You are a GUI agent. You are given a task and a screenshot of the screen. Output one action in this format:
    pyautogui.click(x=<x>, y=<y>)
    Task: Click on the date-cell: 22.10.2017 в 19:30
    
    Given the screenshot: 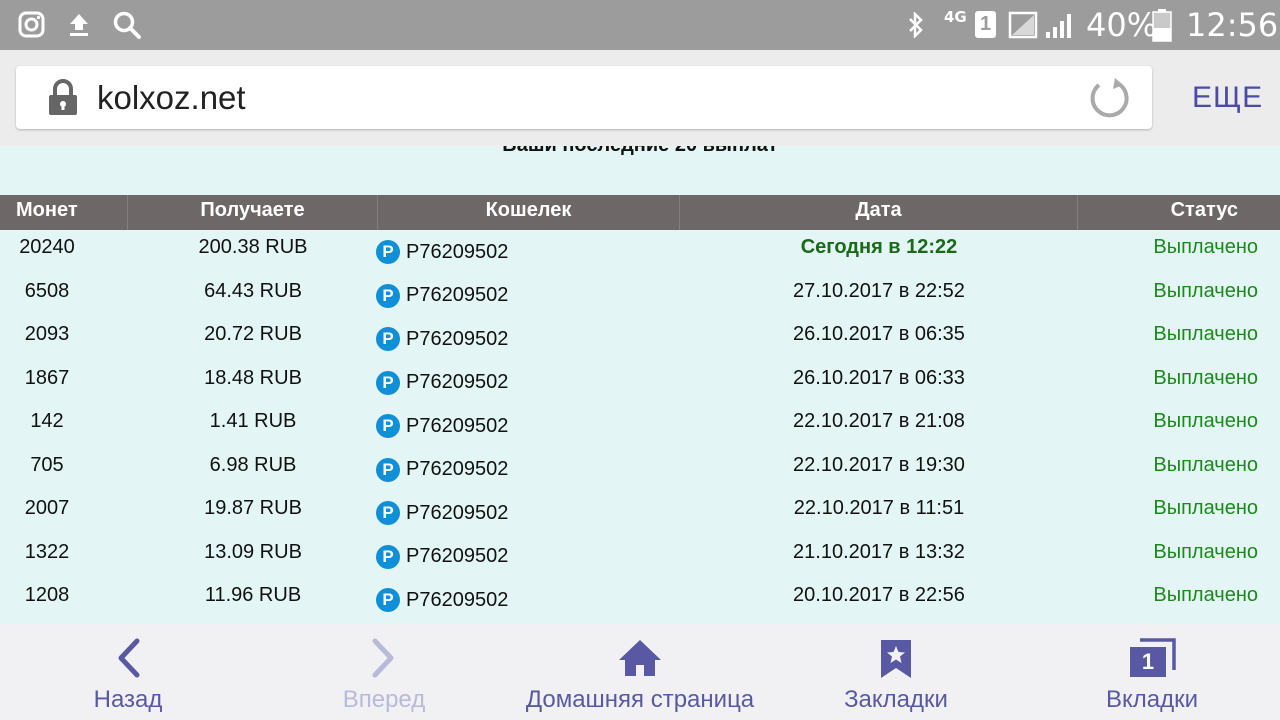 What is the action you would take?
    pyautogui.click(x=879, y=464)
    